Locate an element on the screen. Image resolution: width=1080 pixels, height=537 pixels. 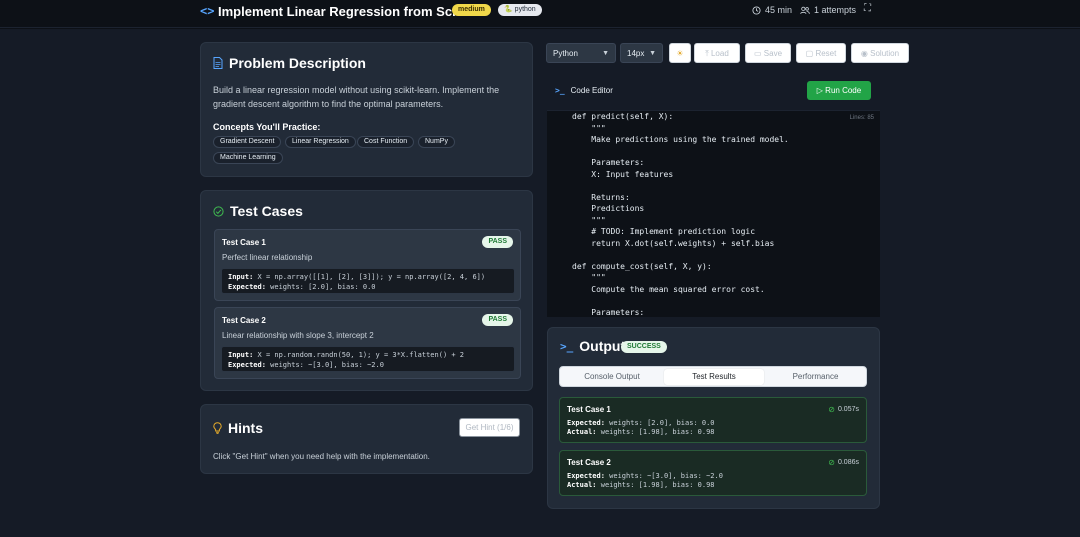
check-circle-icon: ⊘ is located at coordinates (831, 409).